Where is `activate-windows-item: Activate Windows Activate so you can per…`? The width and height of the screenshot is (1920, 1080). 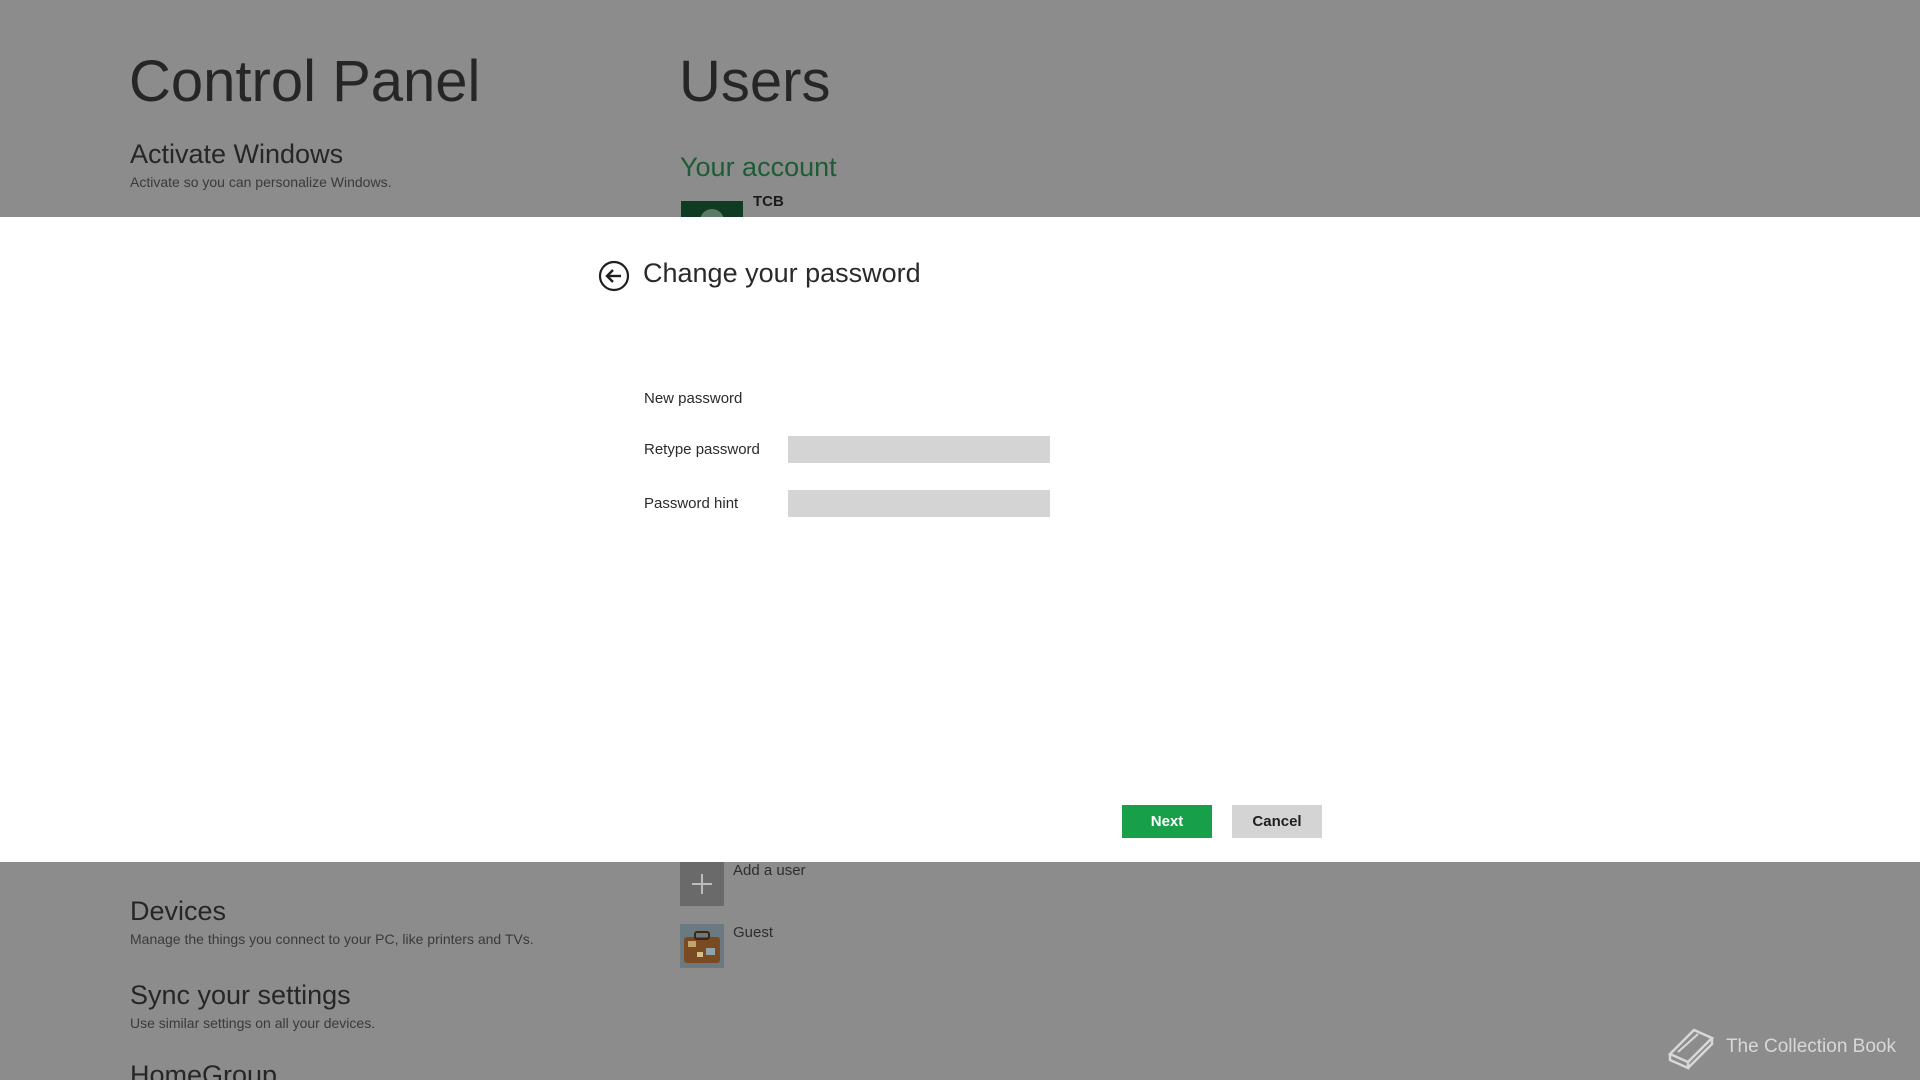
activate-windows-item: Activate Windows Activate so you can per… is located at coordinates (260, 164).